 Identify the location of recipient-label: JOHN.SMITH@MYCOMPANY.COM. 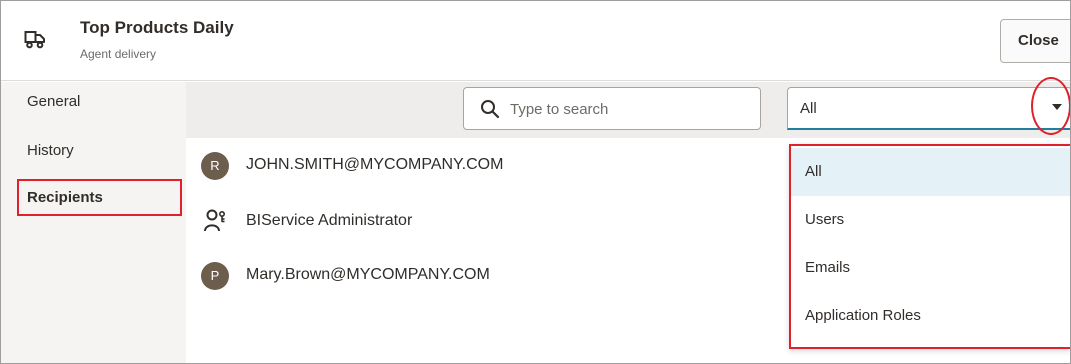
(375, 164).